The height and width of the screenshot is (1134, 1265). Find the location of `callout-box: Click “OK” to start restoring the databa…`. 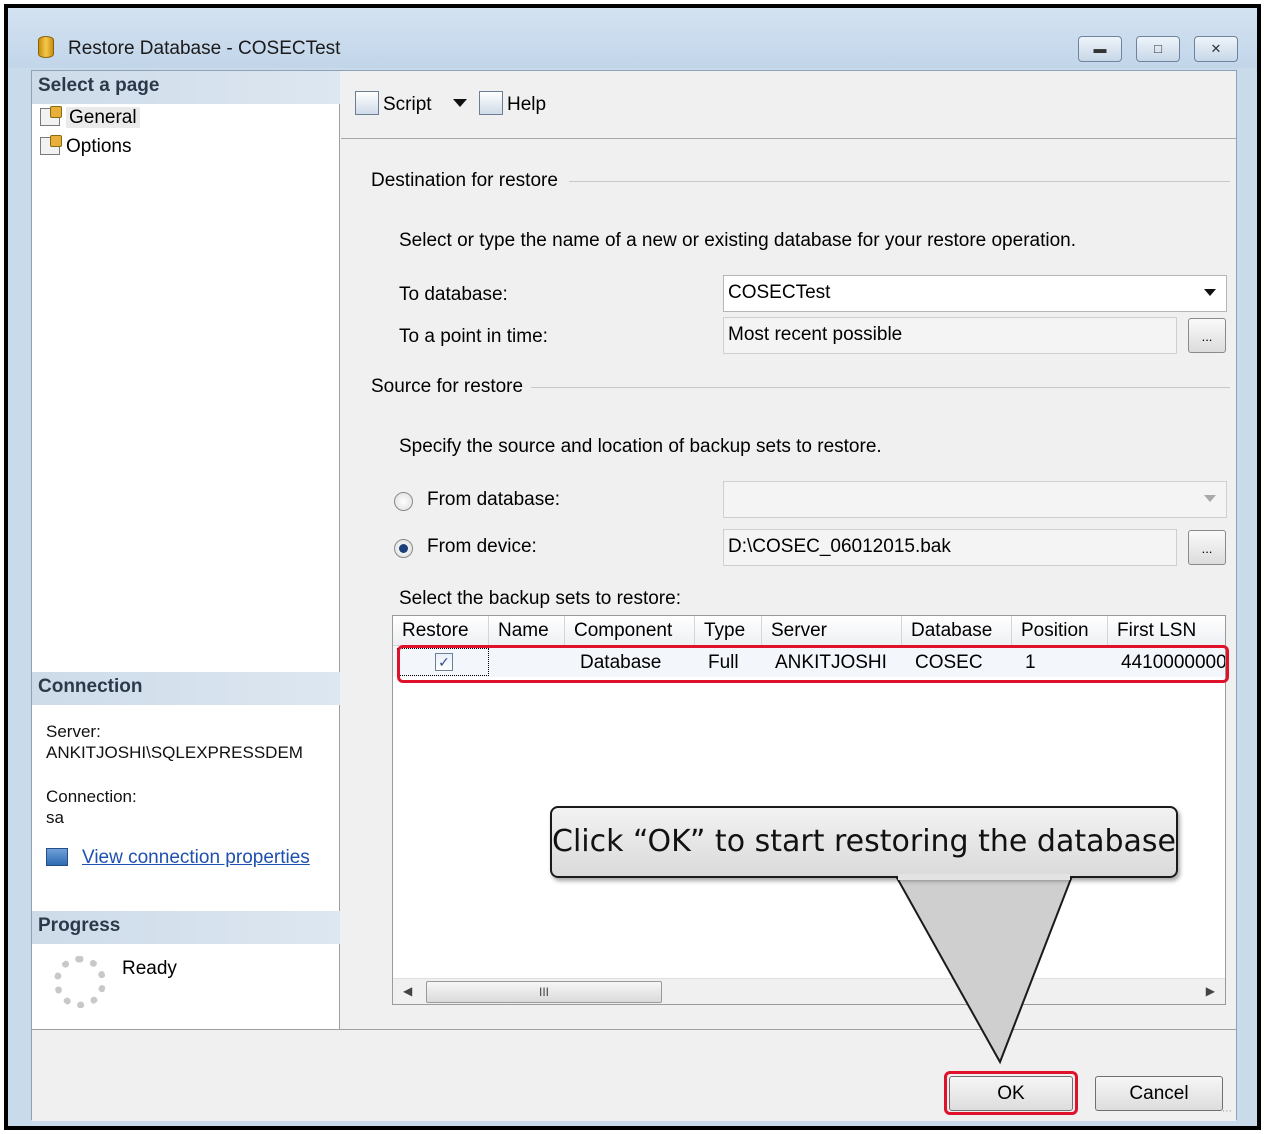

callout-box: Click “OK” to start restoring the databa… is located at coordinates (864, 842).